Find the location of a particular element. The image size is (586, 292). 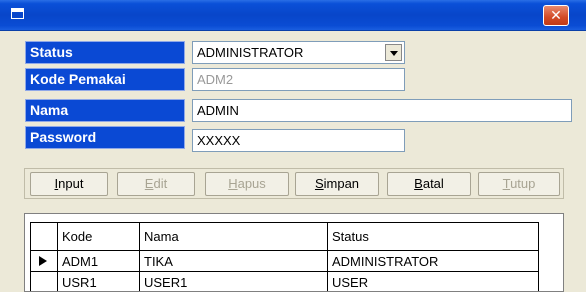

grid-header-row: Kode Nama Status is located at coordinates (284, 236).